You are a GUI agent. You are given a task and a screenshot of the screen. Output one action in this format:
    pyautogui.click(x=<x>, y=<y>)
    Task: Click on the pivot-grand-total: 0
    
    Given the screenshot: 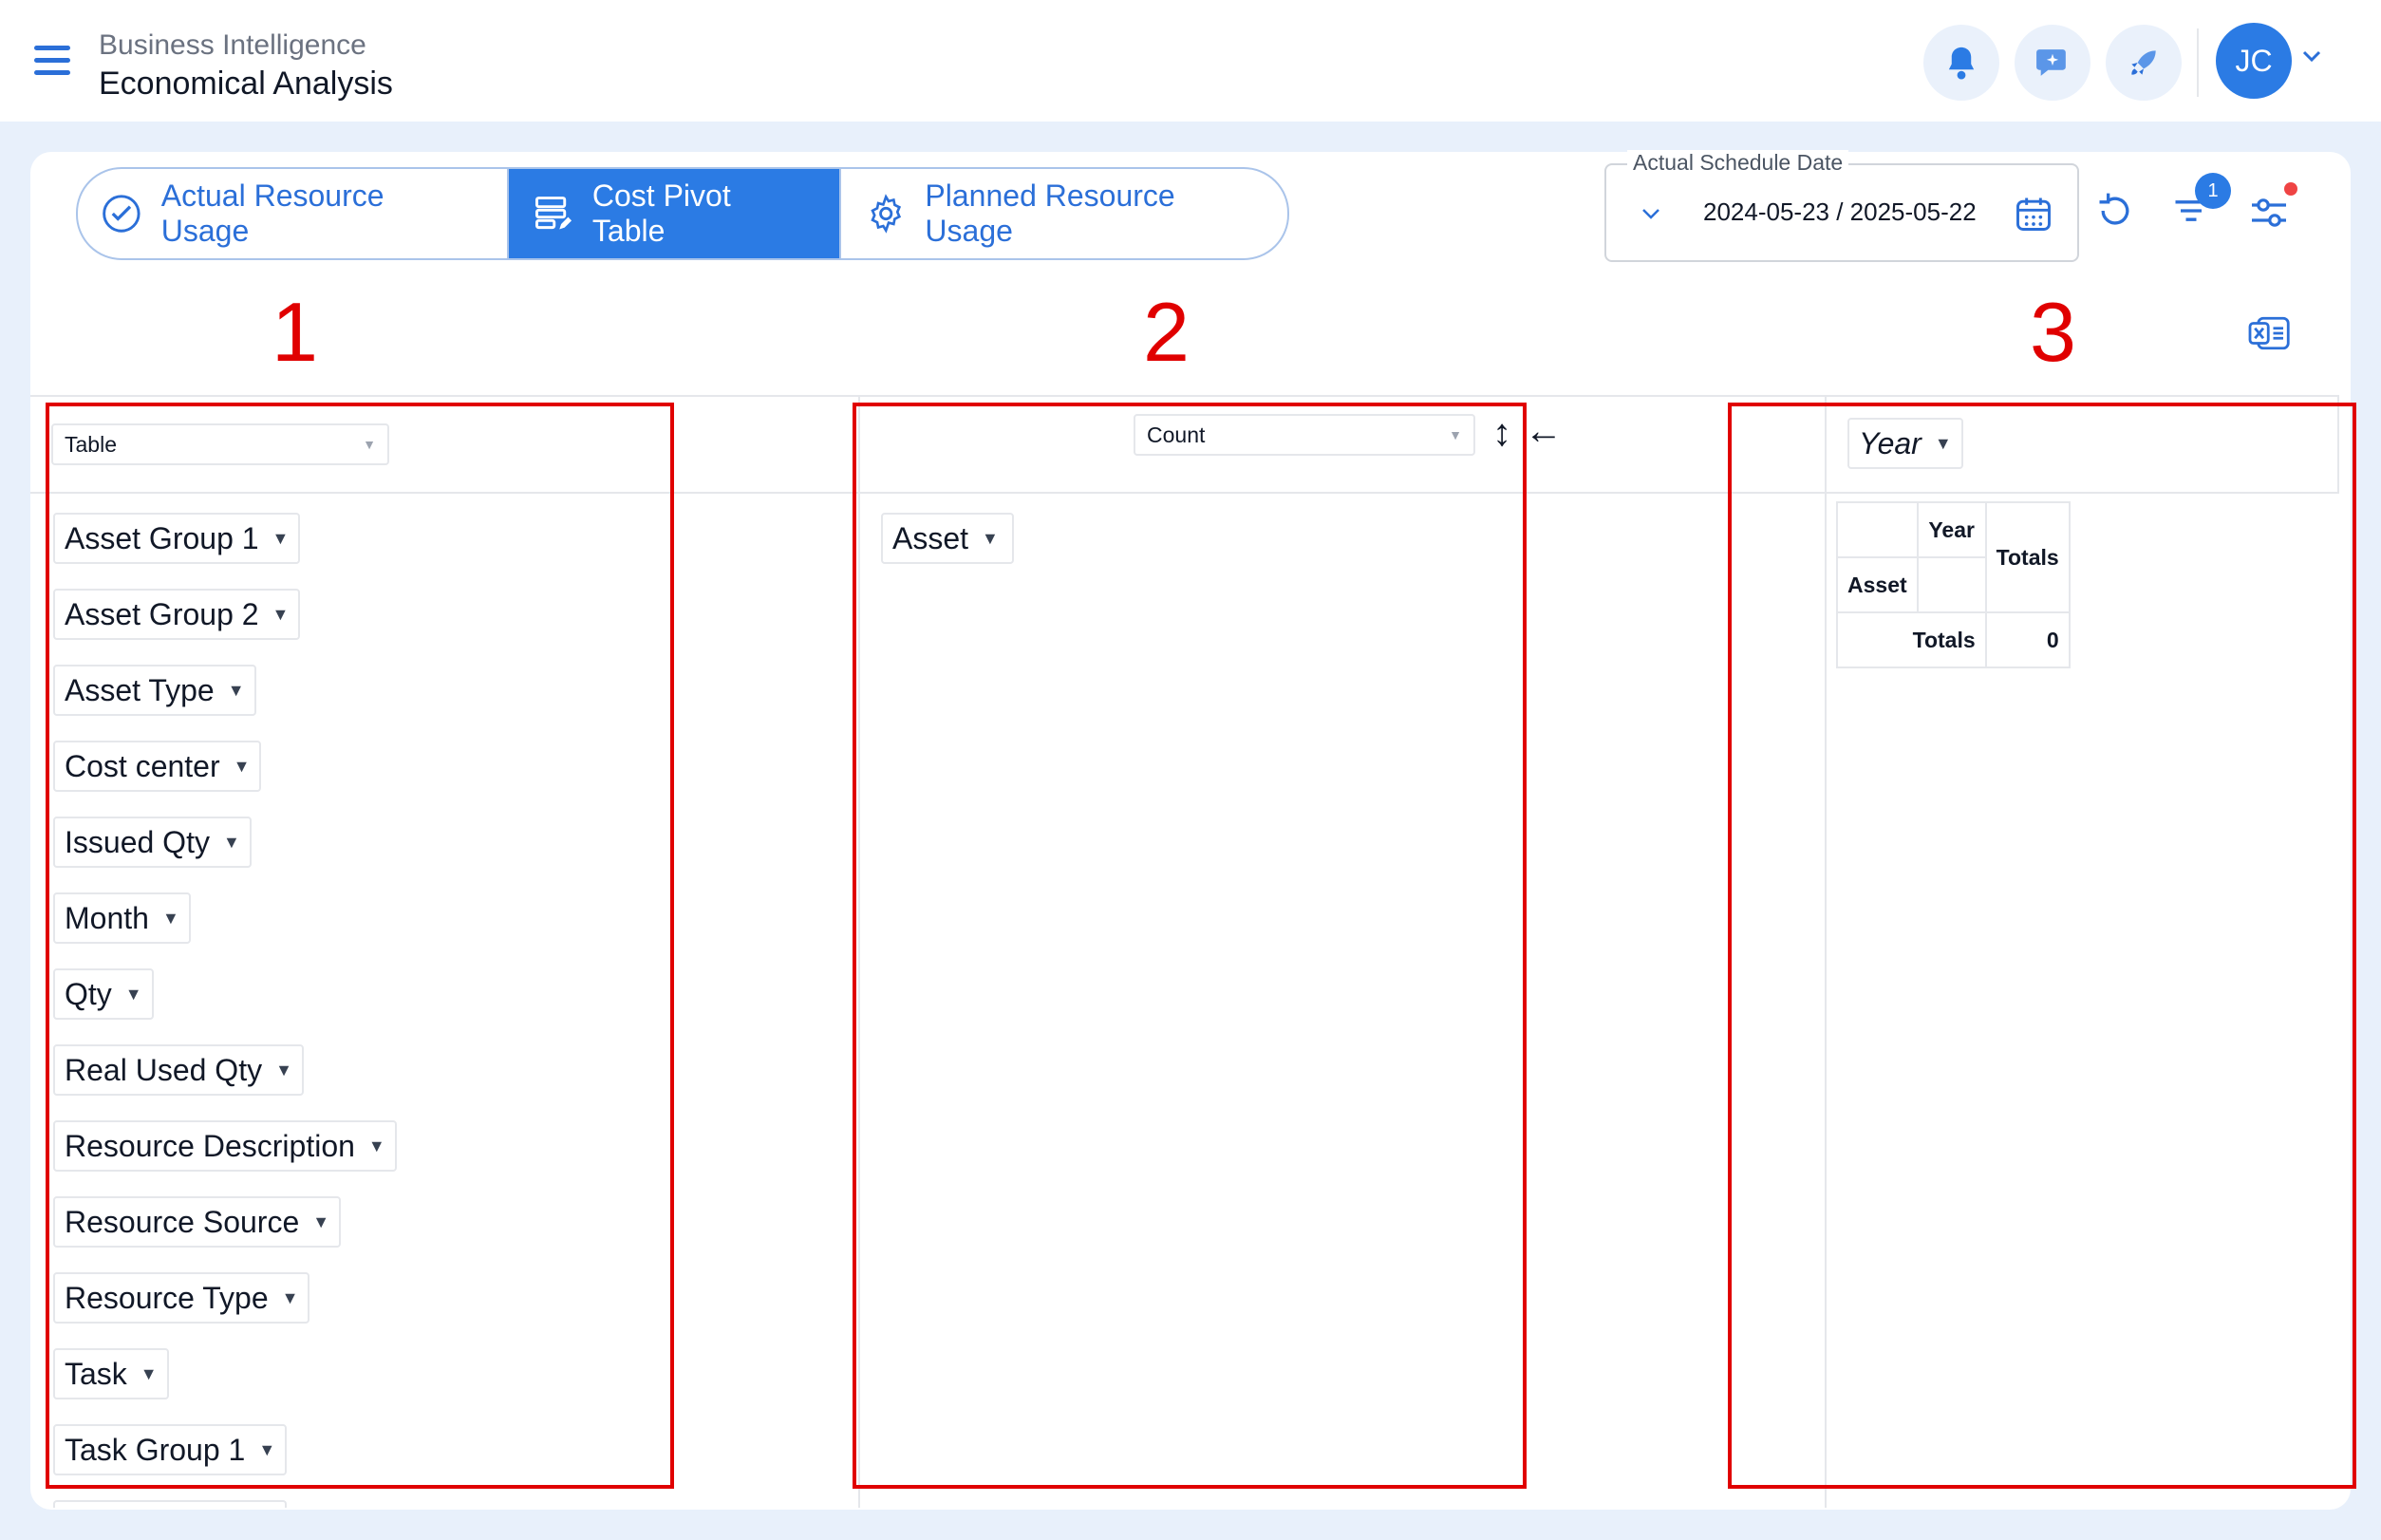 What is the action you would take?
    pyautogui.click(x=2028, y=639)
    